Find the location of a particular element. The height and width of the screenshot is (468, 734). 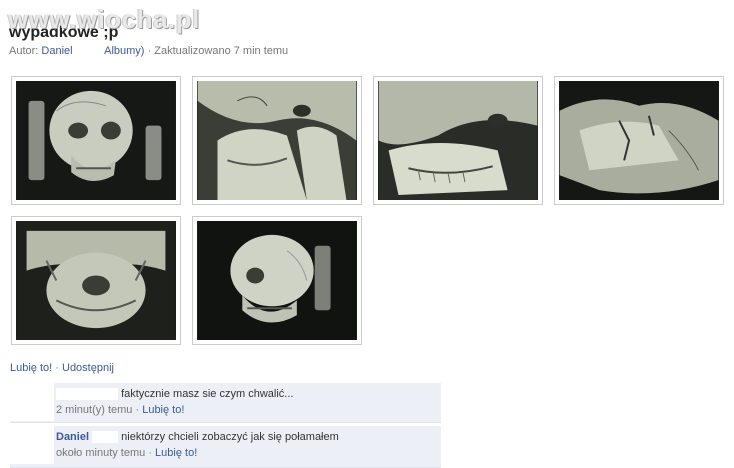

ct-skull-front-image is located at coordinates (96, 140).